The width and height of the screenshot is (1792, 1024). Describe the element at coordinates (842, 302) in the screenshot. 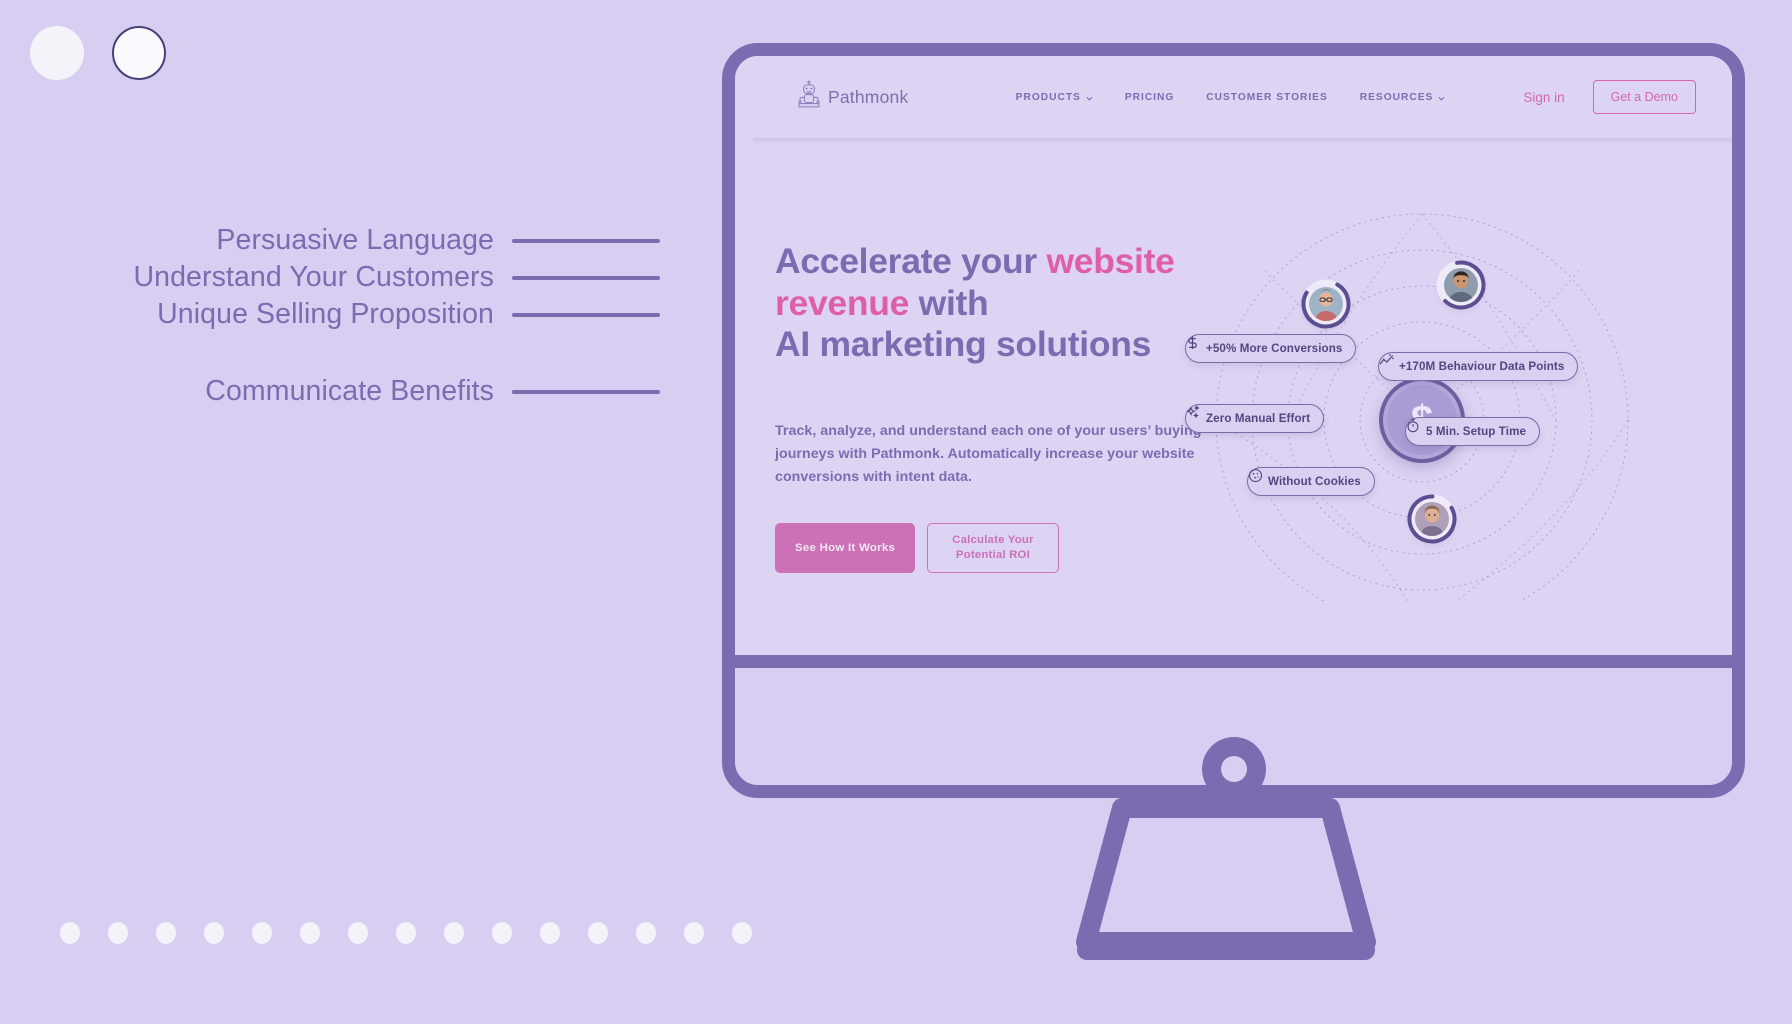

I see `title-highlight: revenue` at that location.